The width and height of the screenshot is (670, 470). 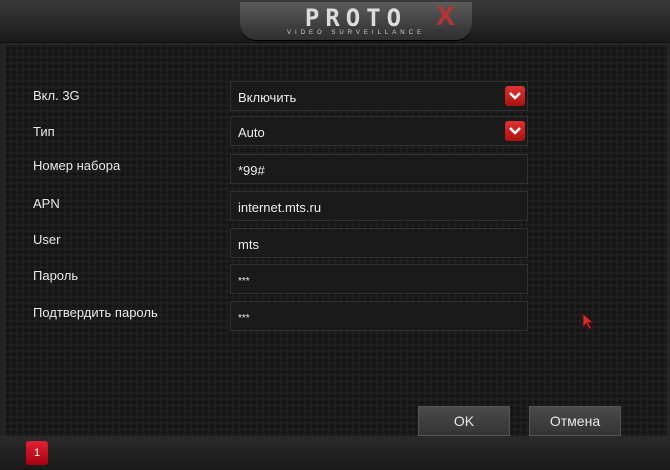 I want to click on notification-icon: 1, so click(x=37, y=453).